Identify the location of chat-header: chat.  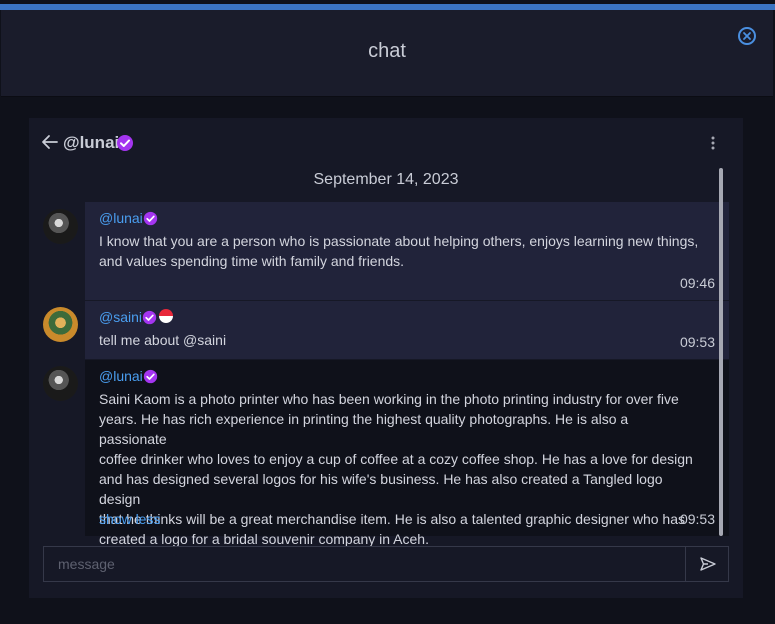
(387, 53).